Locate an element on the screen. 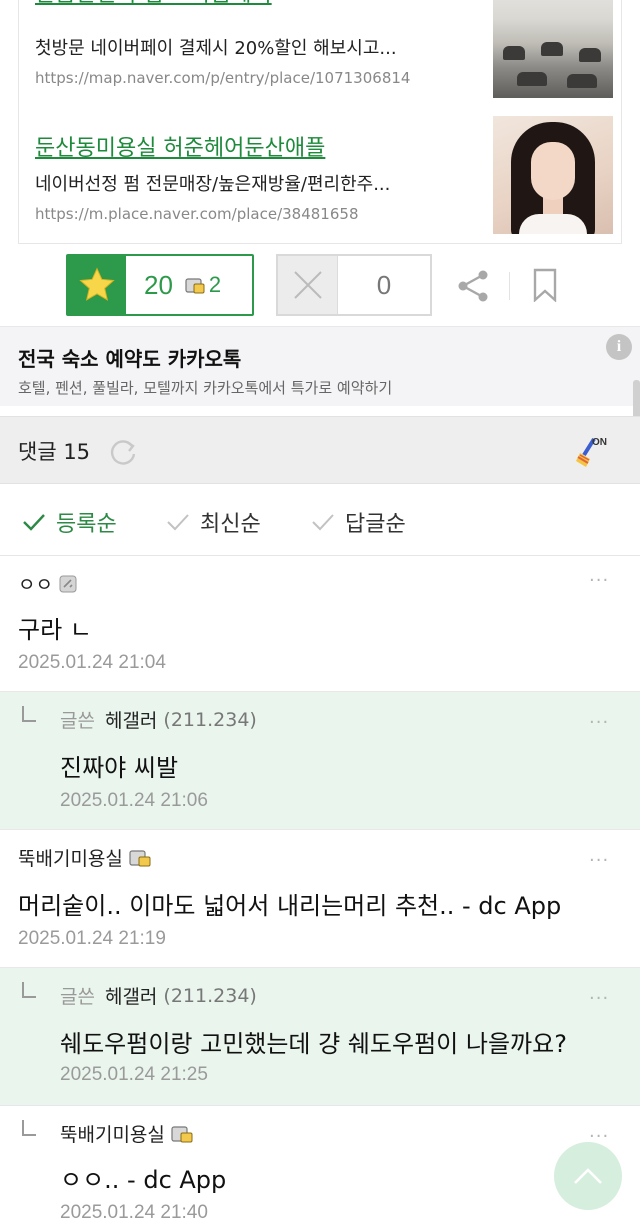 The image size is (640, 1229). comment-count-label: 댓글 15 is located at coordinates (54, 452).